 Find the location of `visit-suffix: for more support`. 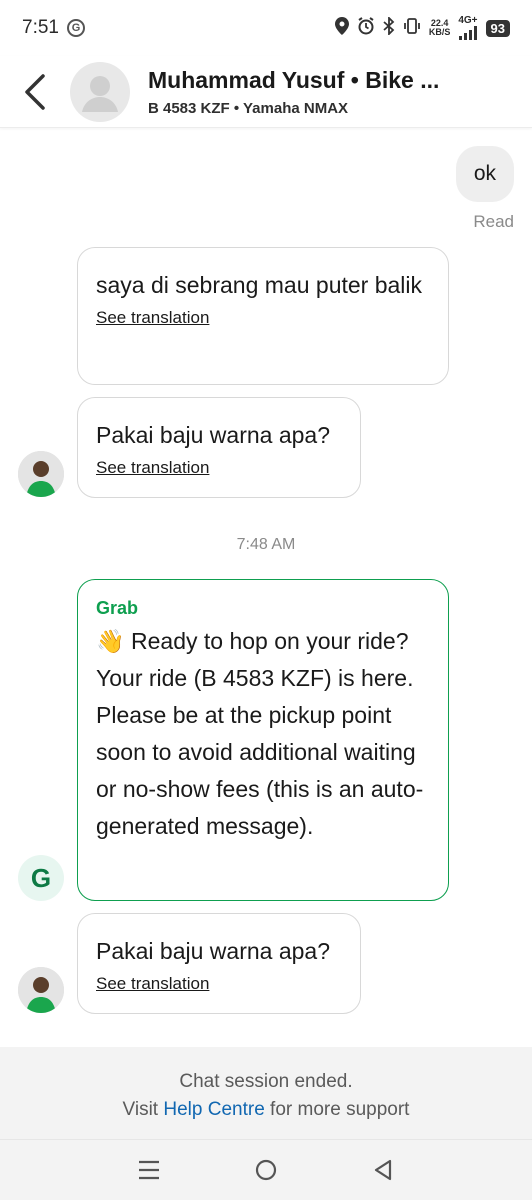

visit-suffix: for more support is located at coordinates (340, 1109).